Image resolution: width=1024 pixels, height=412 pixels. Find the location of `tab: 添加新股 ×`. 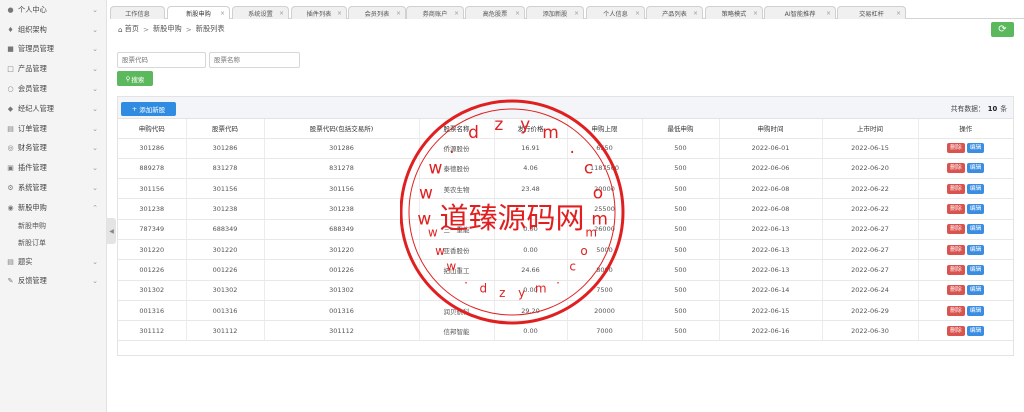

tab: 添加新股 × is located at coordinates (555, 12).